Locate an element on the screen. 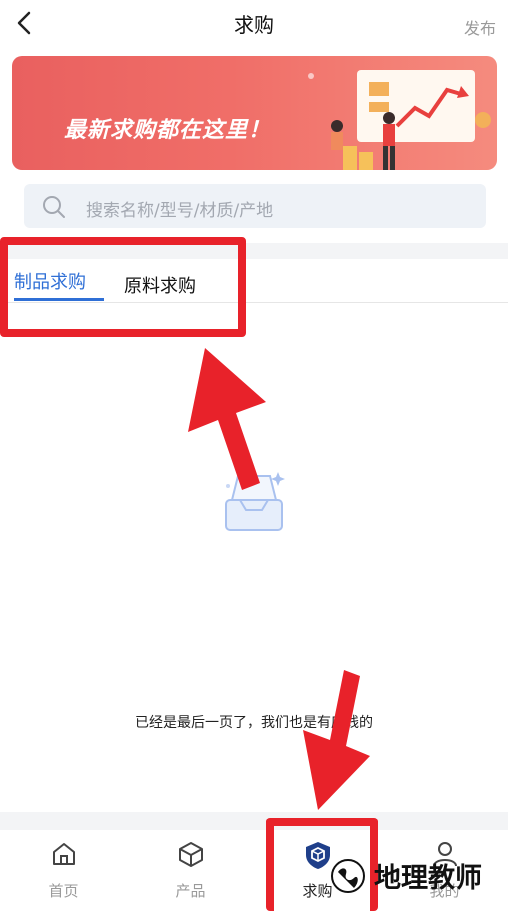 Image resolution: width=508 pixels, height=911 pixels. watermark: 地理教师 is located at coordinates (406, 875).